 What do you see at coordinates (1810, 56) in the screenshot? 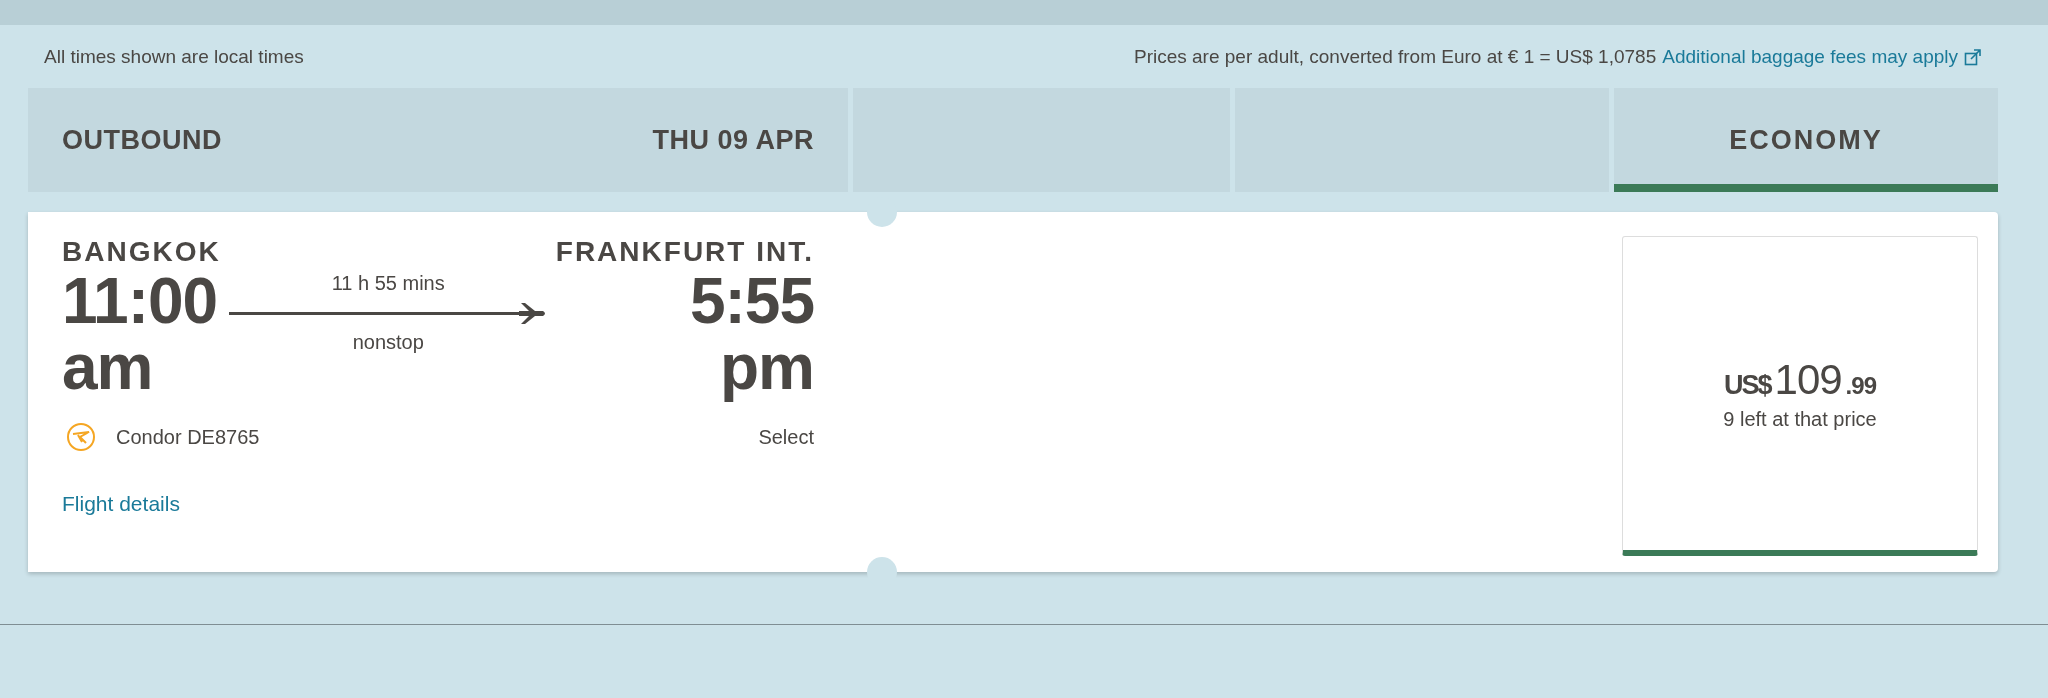
I see `baggage-fees-link: Additional baggage fees may apply` at bounding box center [1810, 56].